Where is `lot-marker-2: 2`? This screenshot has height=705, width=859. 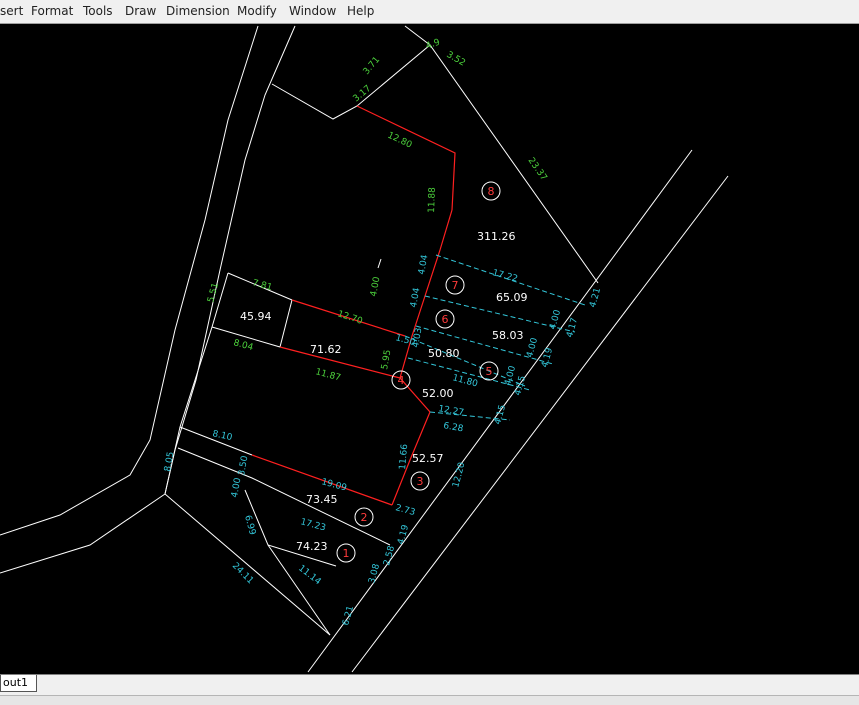 lot-marker-2: 2 is located at coordinates (364, 517).